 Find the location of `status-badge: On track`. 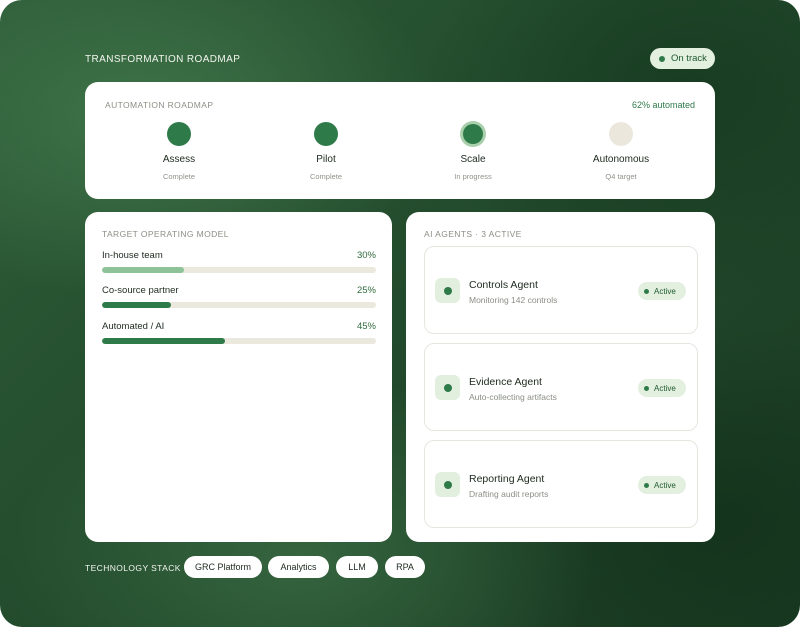

status-badge: On track is located at coordinates (682, 58).